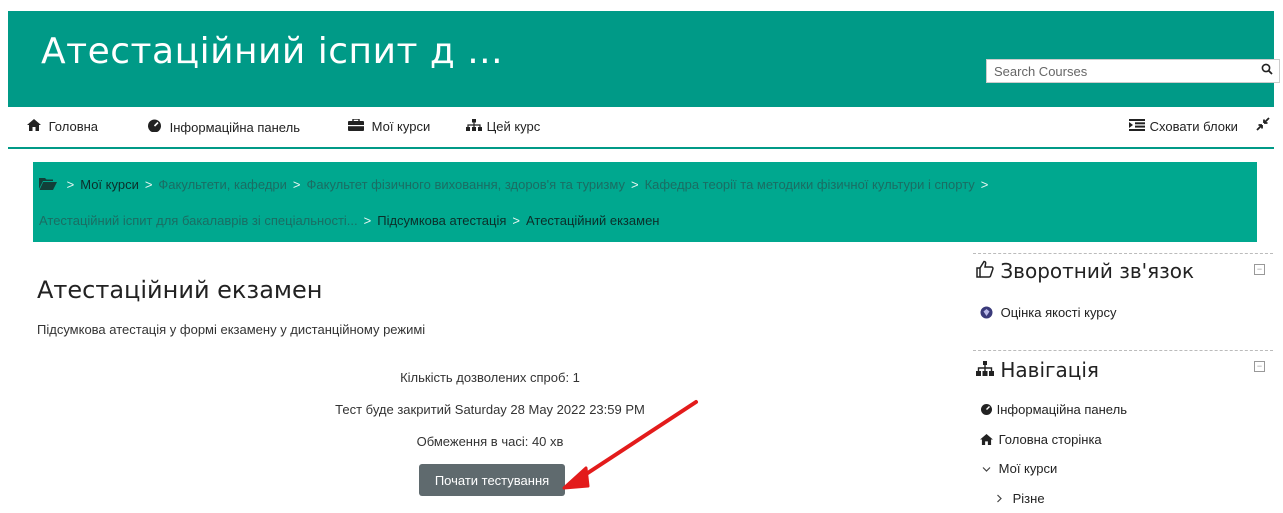 The width and height of the screenshot is (1283, 513). I want to click on course-quality-link: Оцінка якості курсу, so click(1048, 312).